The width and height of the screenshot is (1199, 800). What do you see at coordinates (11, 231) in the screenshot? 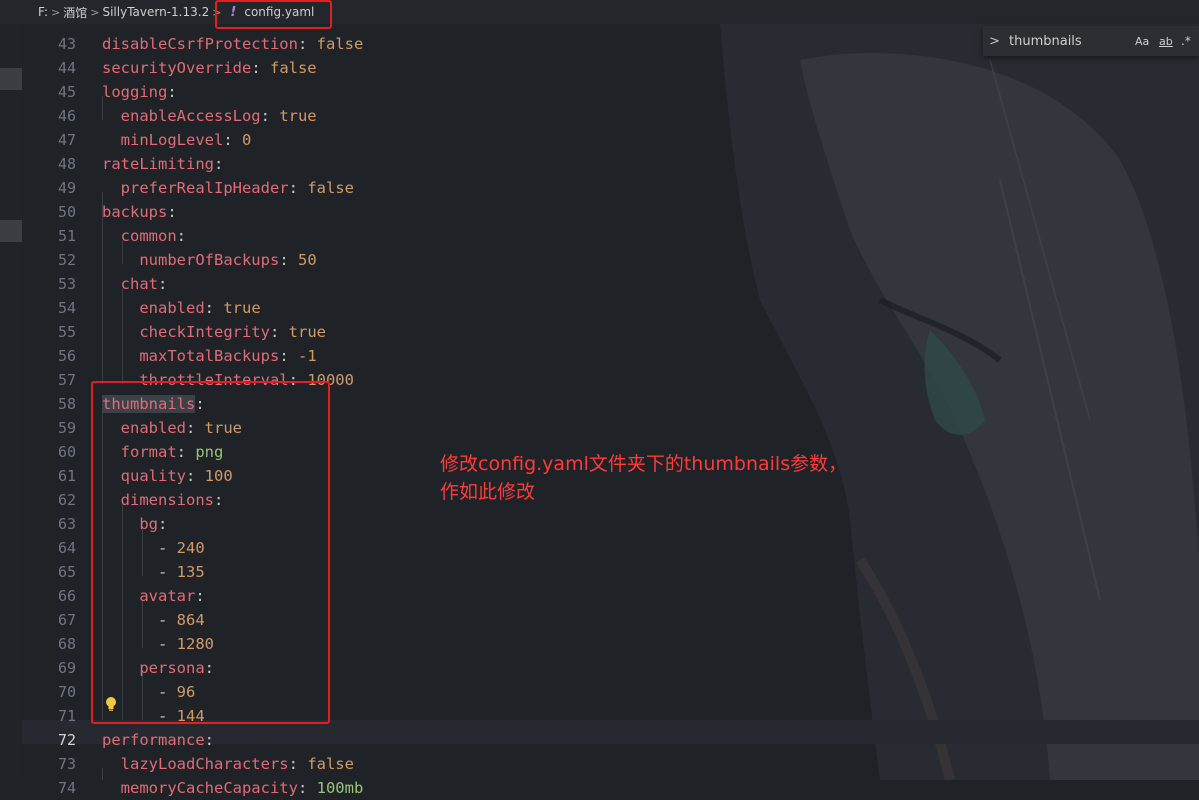
I see `strip-marker` at bounding box center [11, 231].